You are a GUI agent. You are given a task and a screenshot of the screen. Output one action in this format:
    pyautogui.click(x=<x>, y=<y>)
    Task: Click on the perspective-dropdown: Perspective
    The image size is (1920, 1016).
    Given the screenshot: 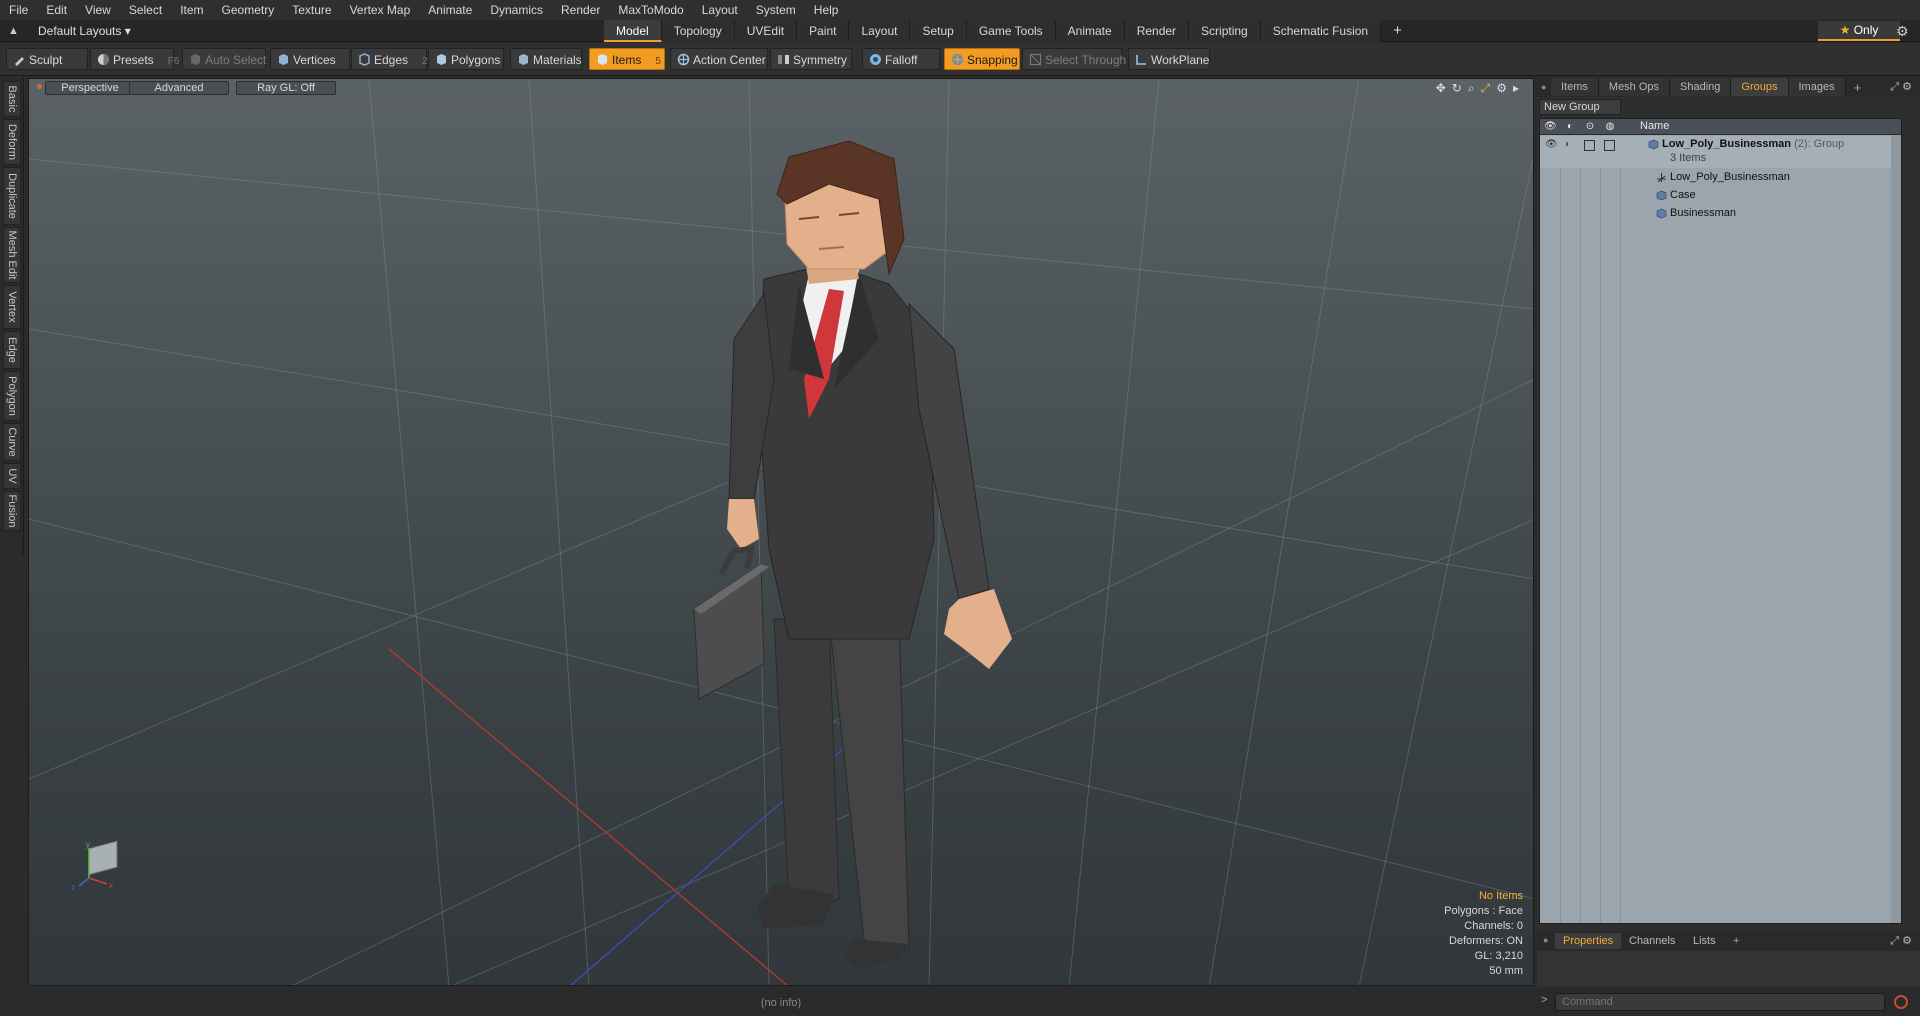 What is the action you would take?
    pyautogui.click(x=90, y=88)
    